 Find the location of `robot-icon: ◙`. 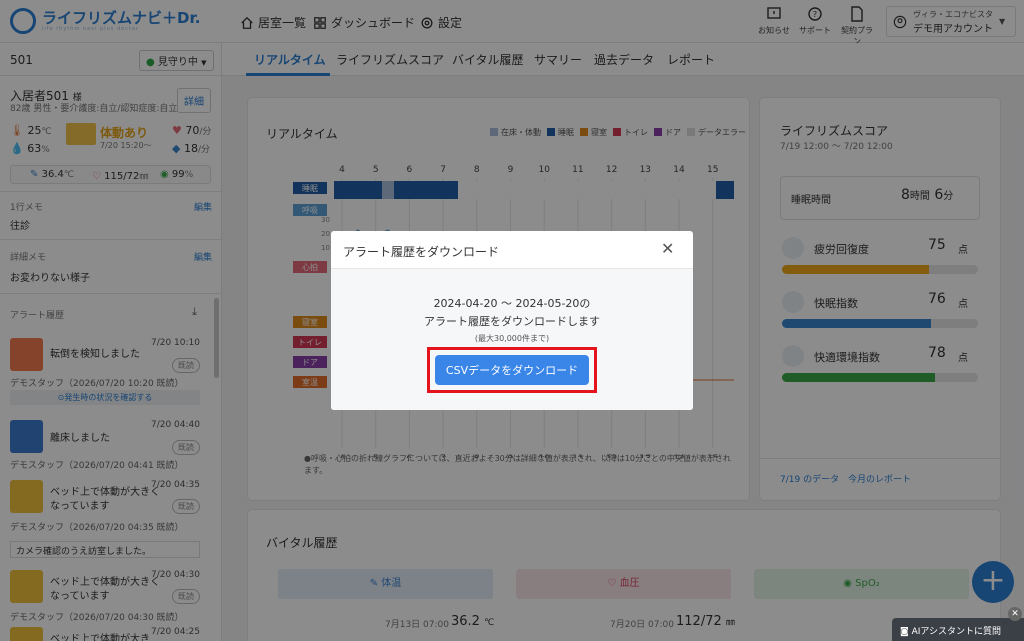

robot-icon: ◙ is located at coordinates (904, 632).